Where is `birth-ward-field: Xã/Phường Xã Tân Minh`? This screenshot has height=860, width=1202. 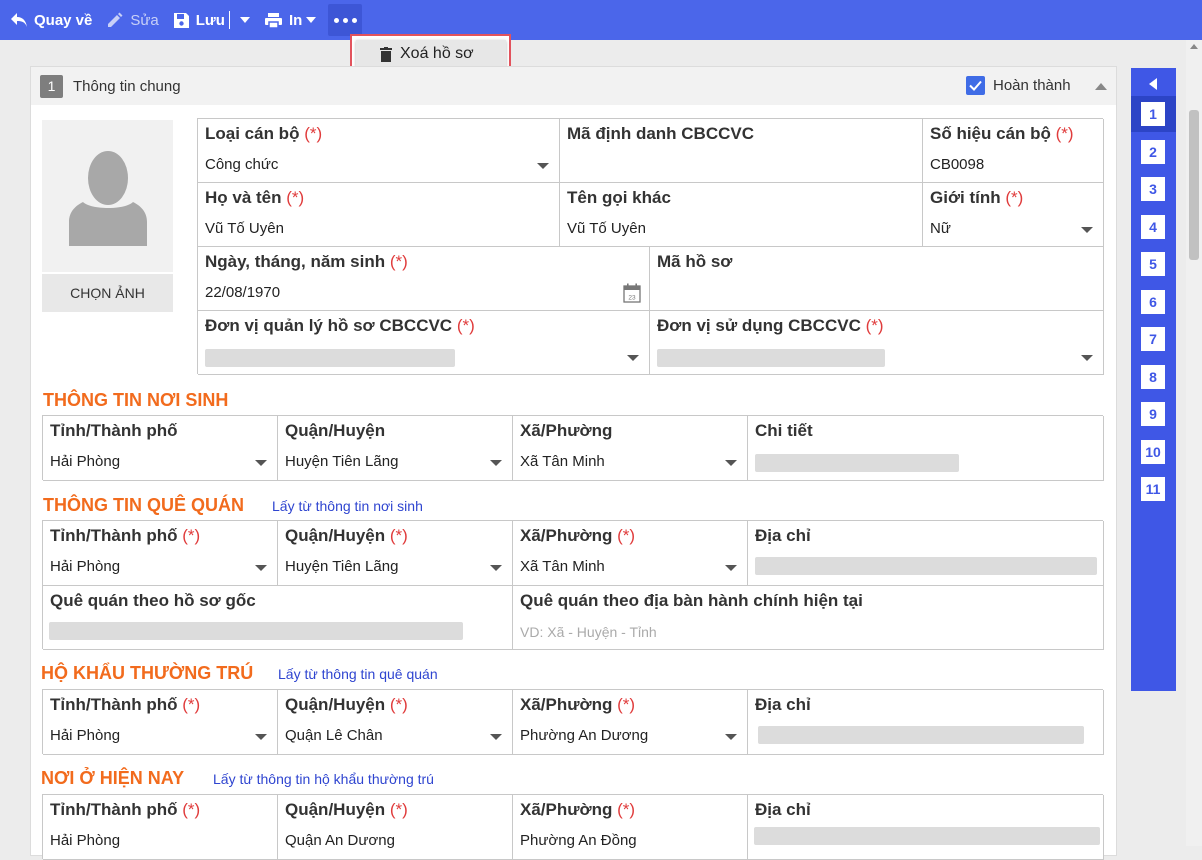 birth-ward-field: Xã/Phường Xã Tân Minh is located at coordinates (630, 448).